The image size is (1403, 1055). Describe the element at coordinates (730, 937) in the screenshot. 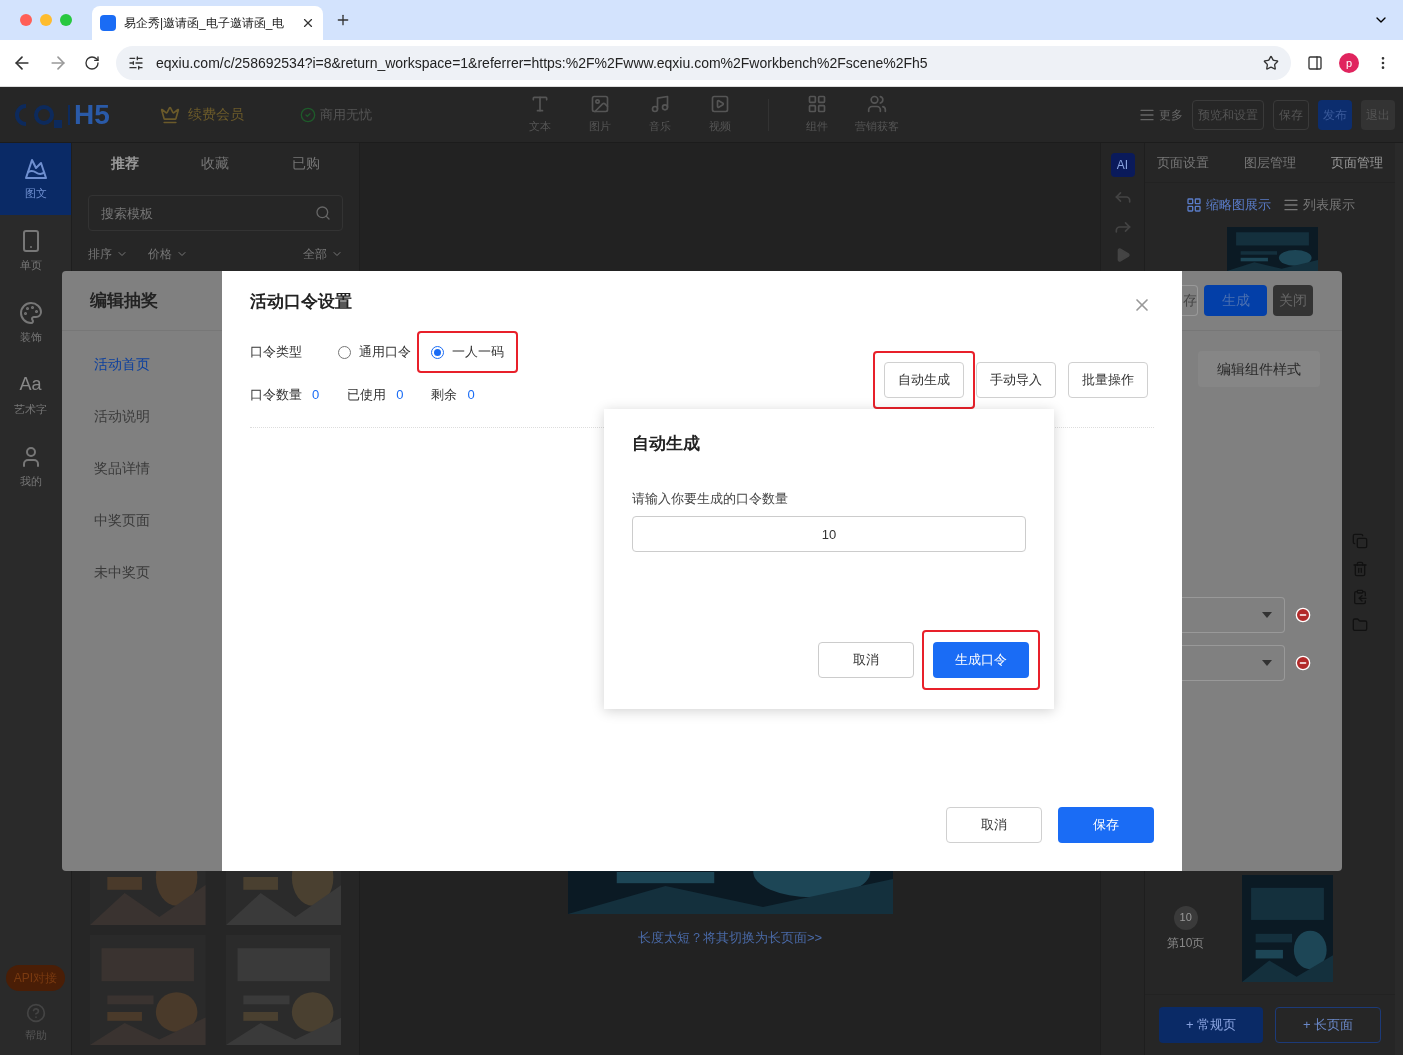

I see `switch-long-page-link: 长度太短？将其切换为长页面>>` at that location.